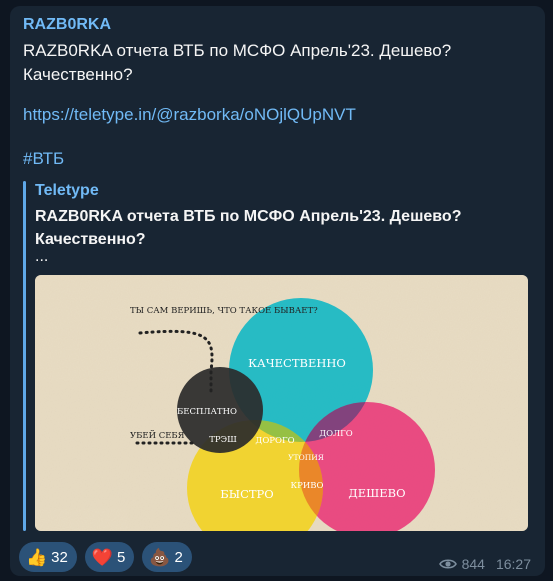 The image size is (553, 581). What do you see at coordinates (43, 159) in the screenshot?
I see `hashtag-link: #ВТБ` at bounding box center [43, 159].